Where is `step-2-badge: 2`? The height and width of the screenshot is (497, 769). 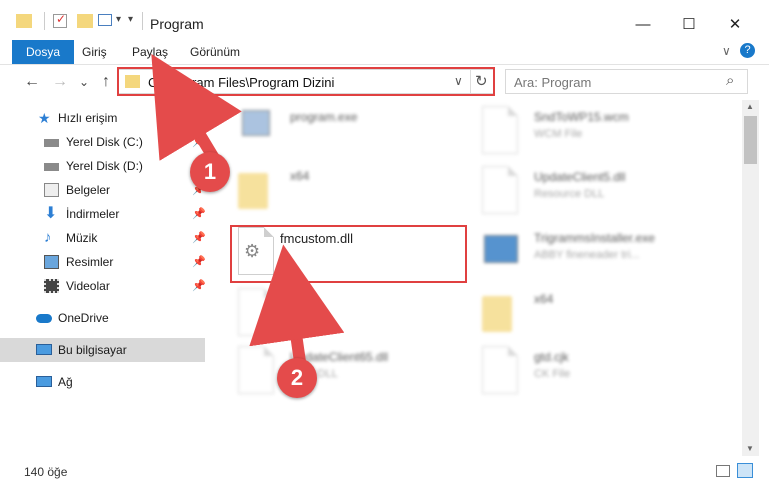
step-2-badge: 2 is located at coordinates (297, 378).